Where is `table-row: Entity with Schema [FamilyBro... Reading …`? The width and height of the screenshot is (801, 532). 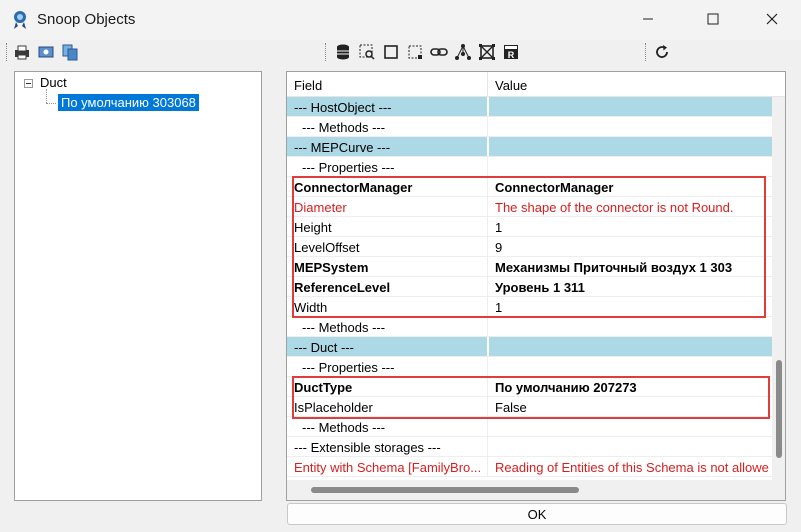
table-row: Entity with Schema [FamilyBro... Reading … is located at coordinates (529, 467).